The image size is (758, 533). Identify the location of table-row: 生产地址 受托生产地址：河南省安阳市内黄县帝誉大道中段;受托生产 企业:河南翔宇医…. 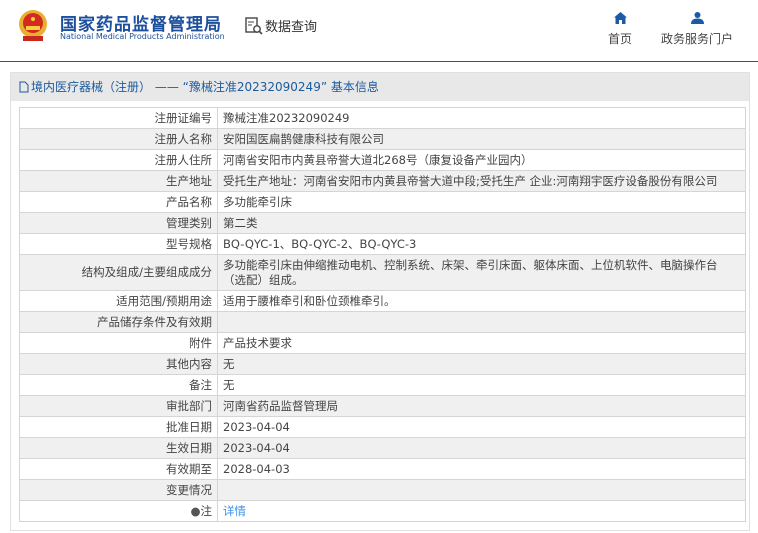
(382, 181).